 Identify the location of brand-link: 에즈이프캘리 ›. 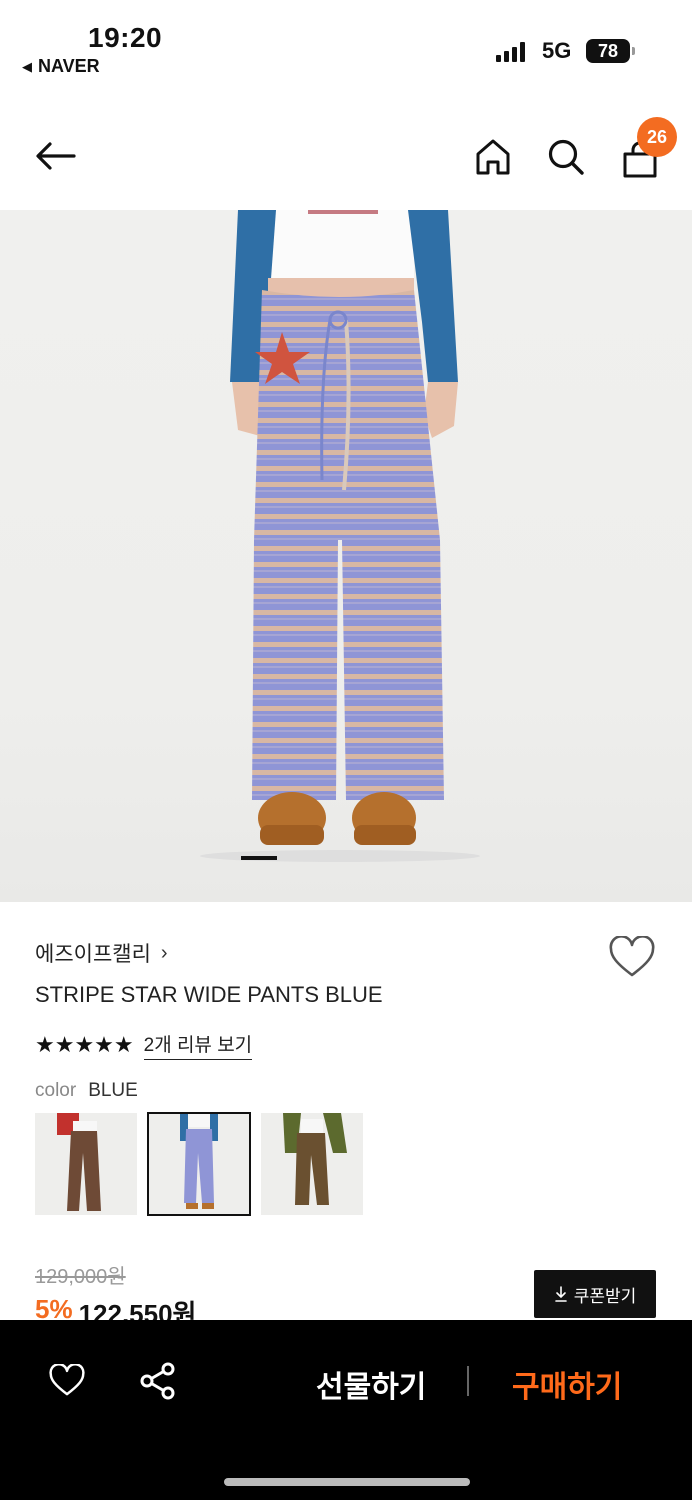
(101, 953).